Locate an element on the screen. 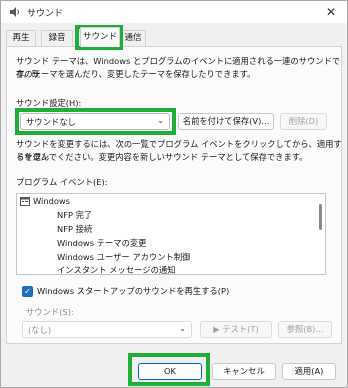 Image resolution: width=348 pixels, height=388 pixels. sound-scheme-label: サウンド設定(H): is located at coordinates (49, 103).